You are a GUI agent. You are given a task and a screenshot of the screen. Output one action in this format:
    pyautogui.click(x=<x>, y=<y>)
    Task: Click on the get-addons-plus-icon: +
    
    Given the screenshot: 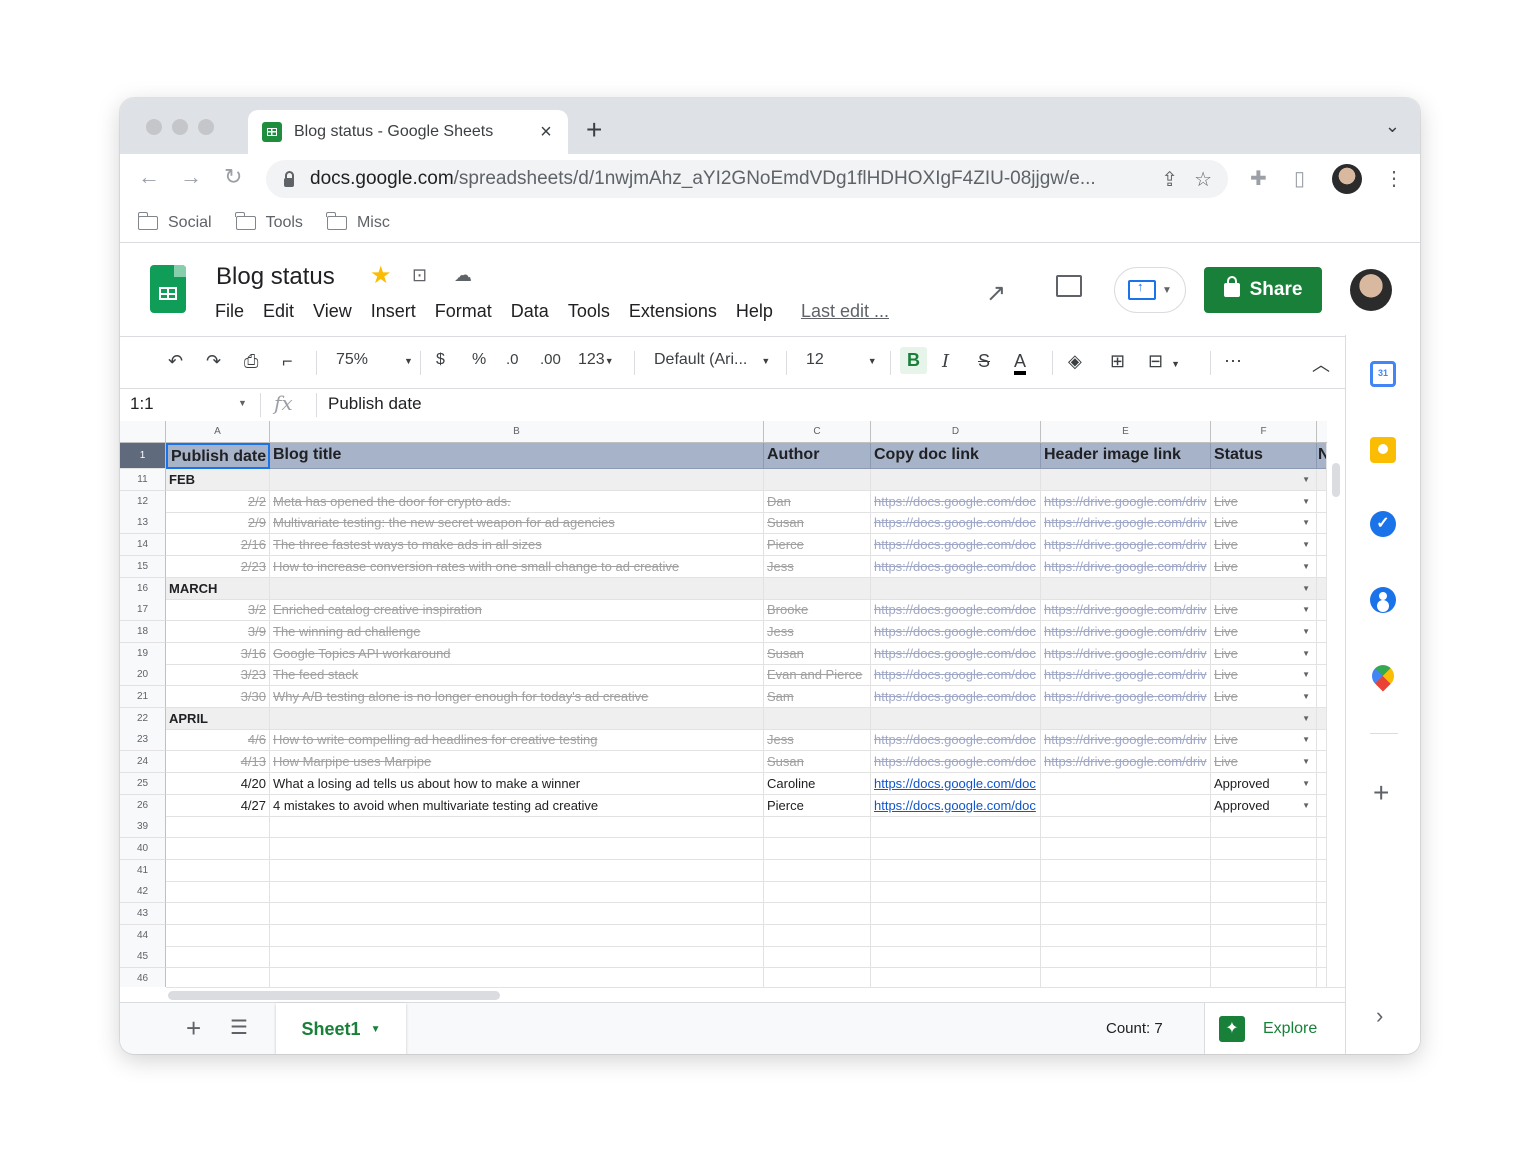 What is the action you would take?
    pyautogui.click(x=1381, y=793)
    